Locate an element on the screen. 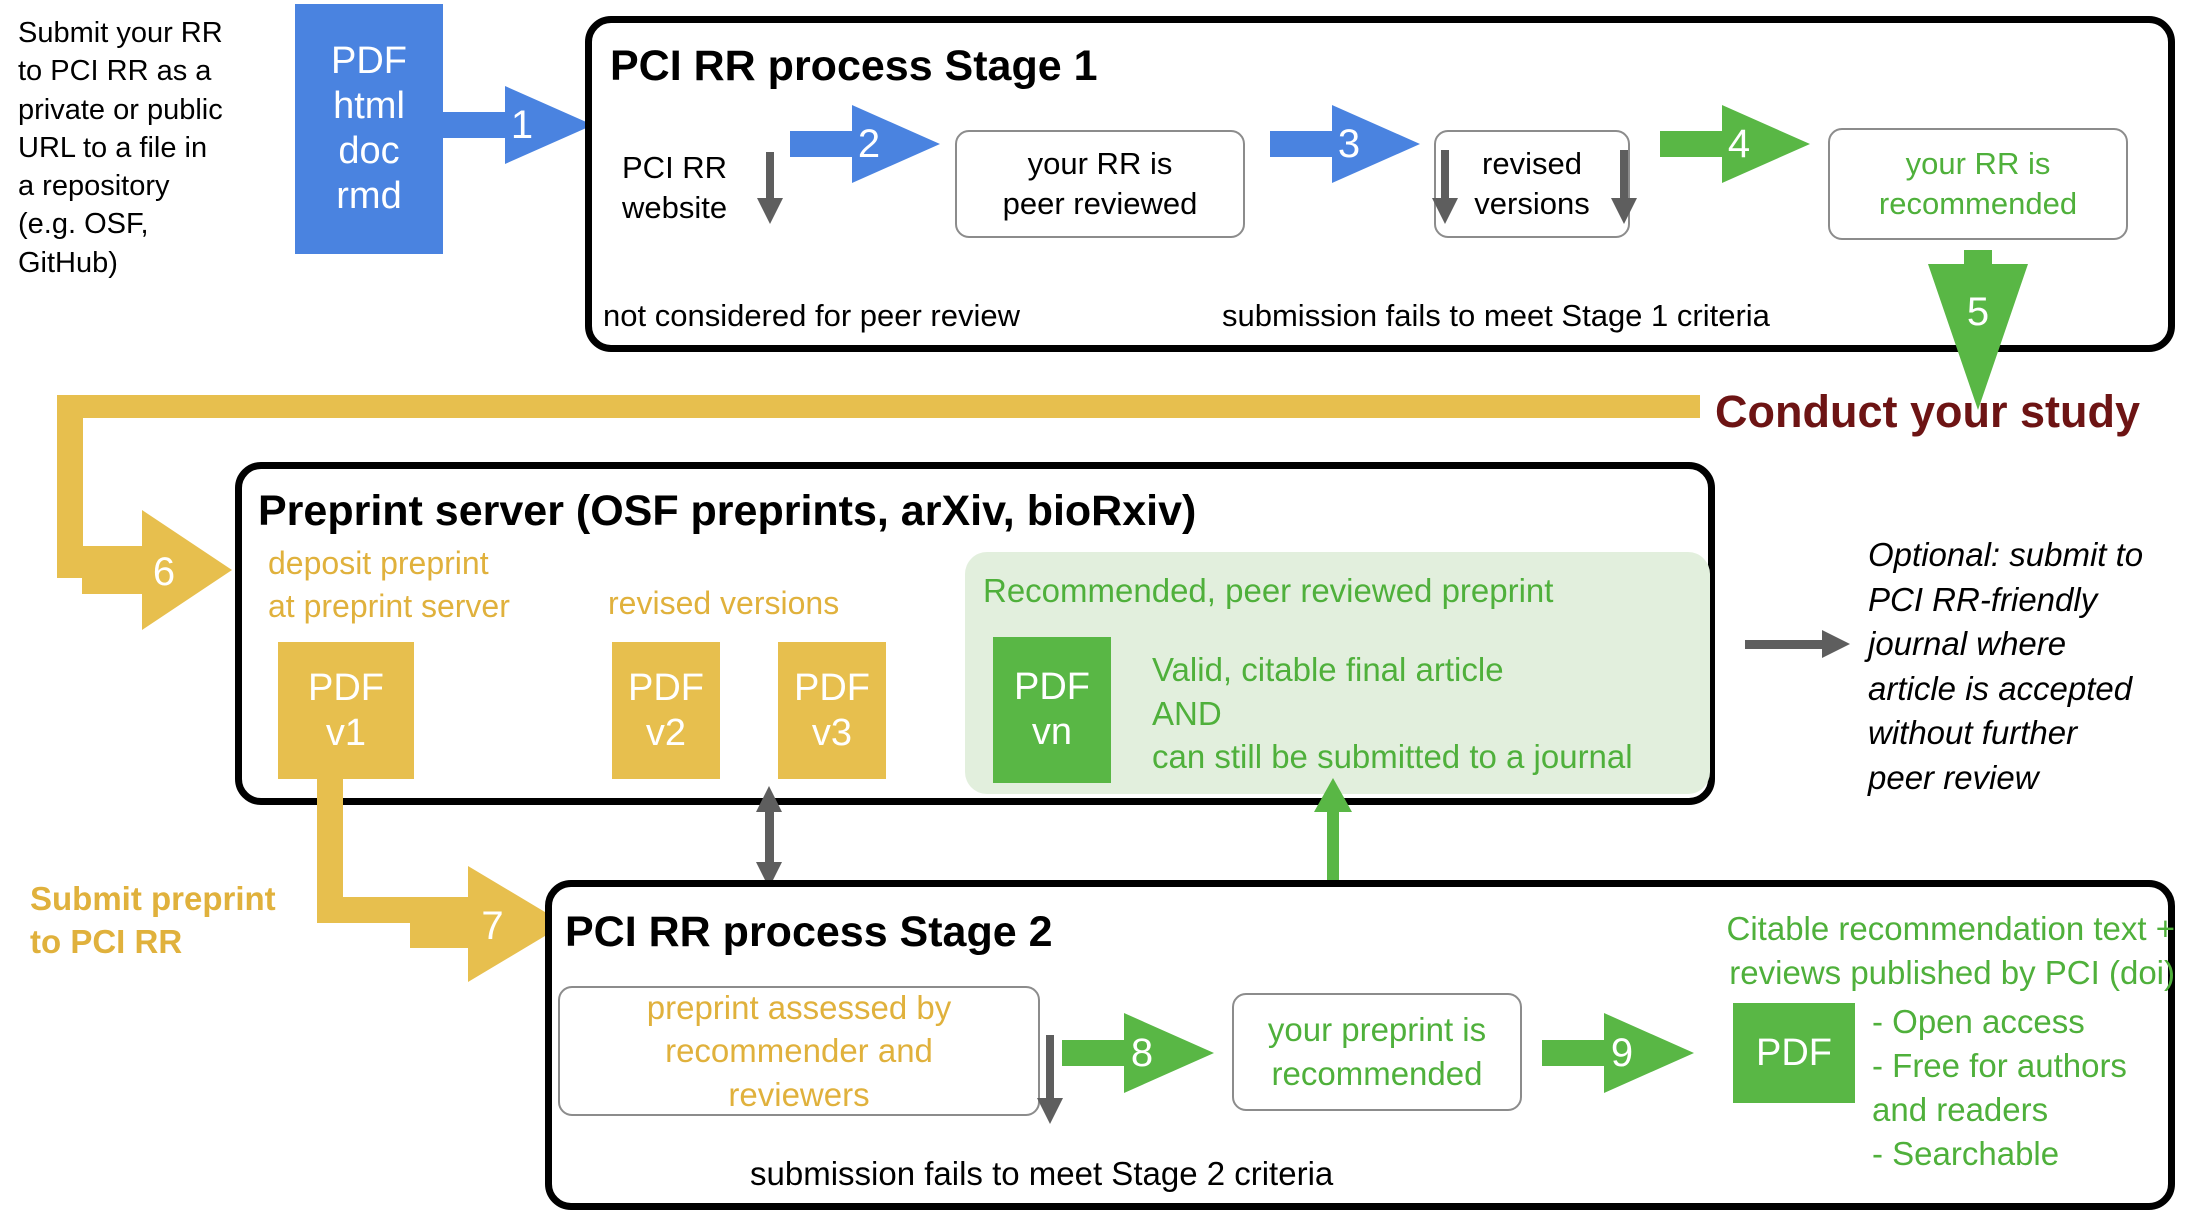 The height and width of the screenshot is (1222, 2198). block-arrow-9: 9 is located at coordinates (1618, 1053).